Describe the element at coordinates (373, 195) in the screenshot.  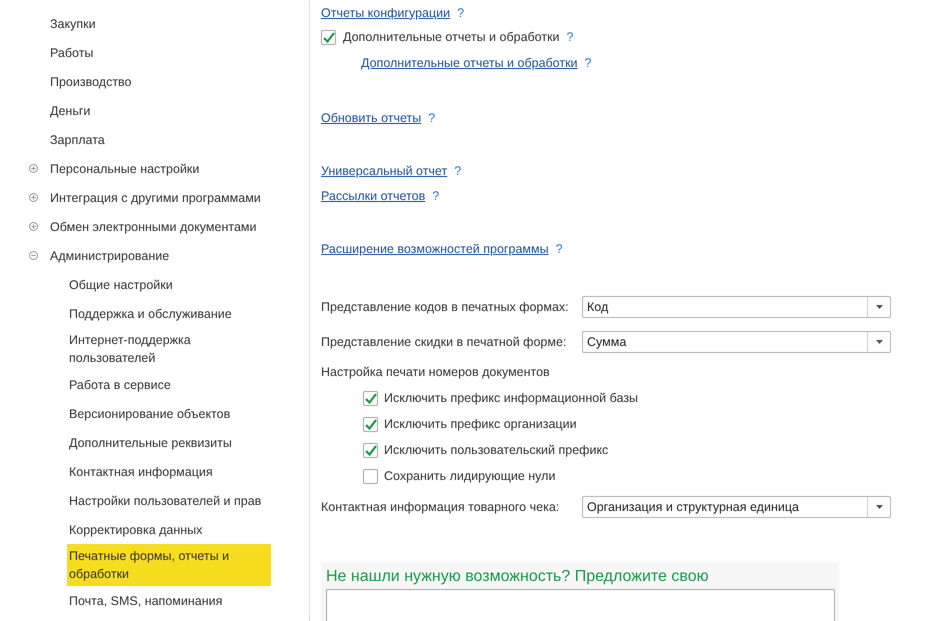
I see `link: Рассылки отчетов` at that location.